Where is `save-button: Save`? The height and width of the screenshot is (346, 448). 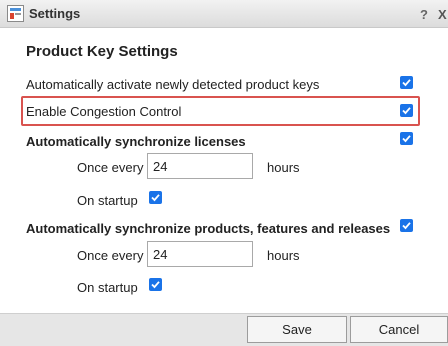
save-button: Save is located at coordinates (297, 329).